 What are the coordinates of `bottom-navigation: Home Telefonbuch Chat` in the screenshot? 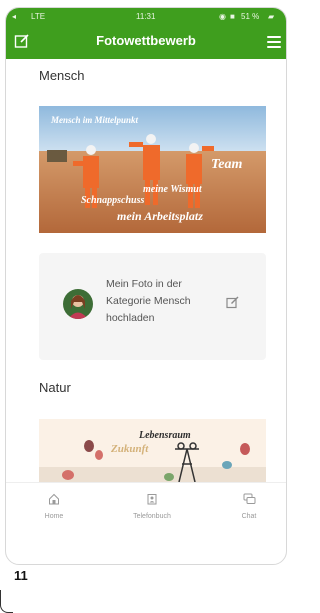 It's located at (146, 504).